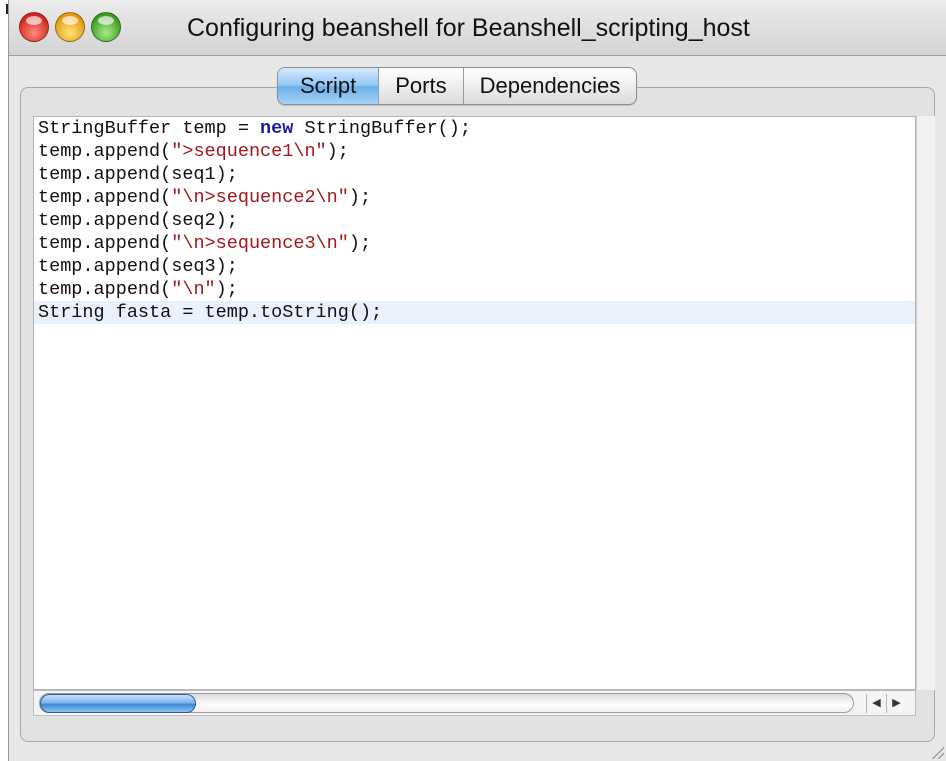 The image size is (946, 761). Describe the element at coordinates (474, 289) in the screenshot. I see `code-line: temp.append("\n");` at that location.